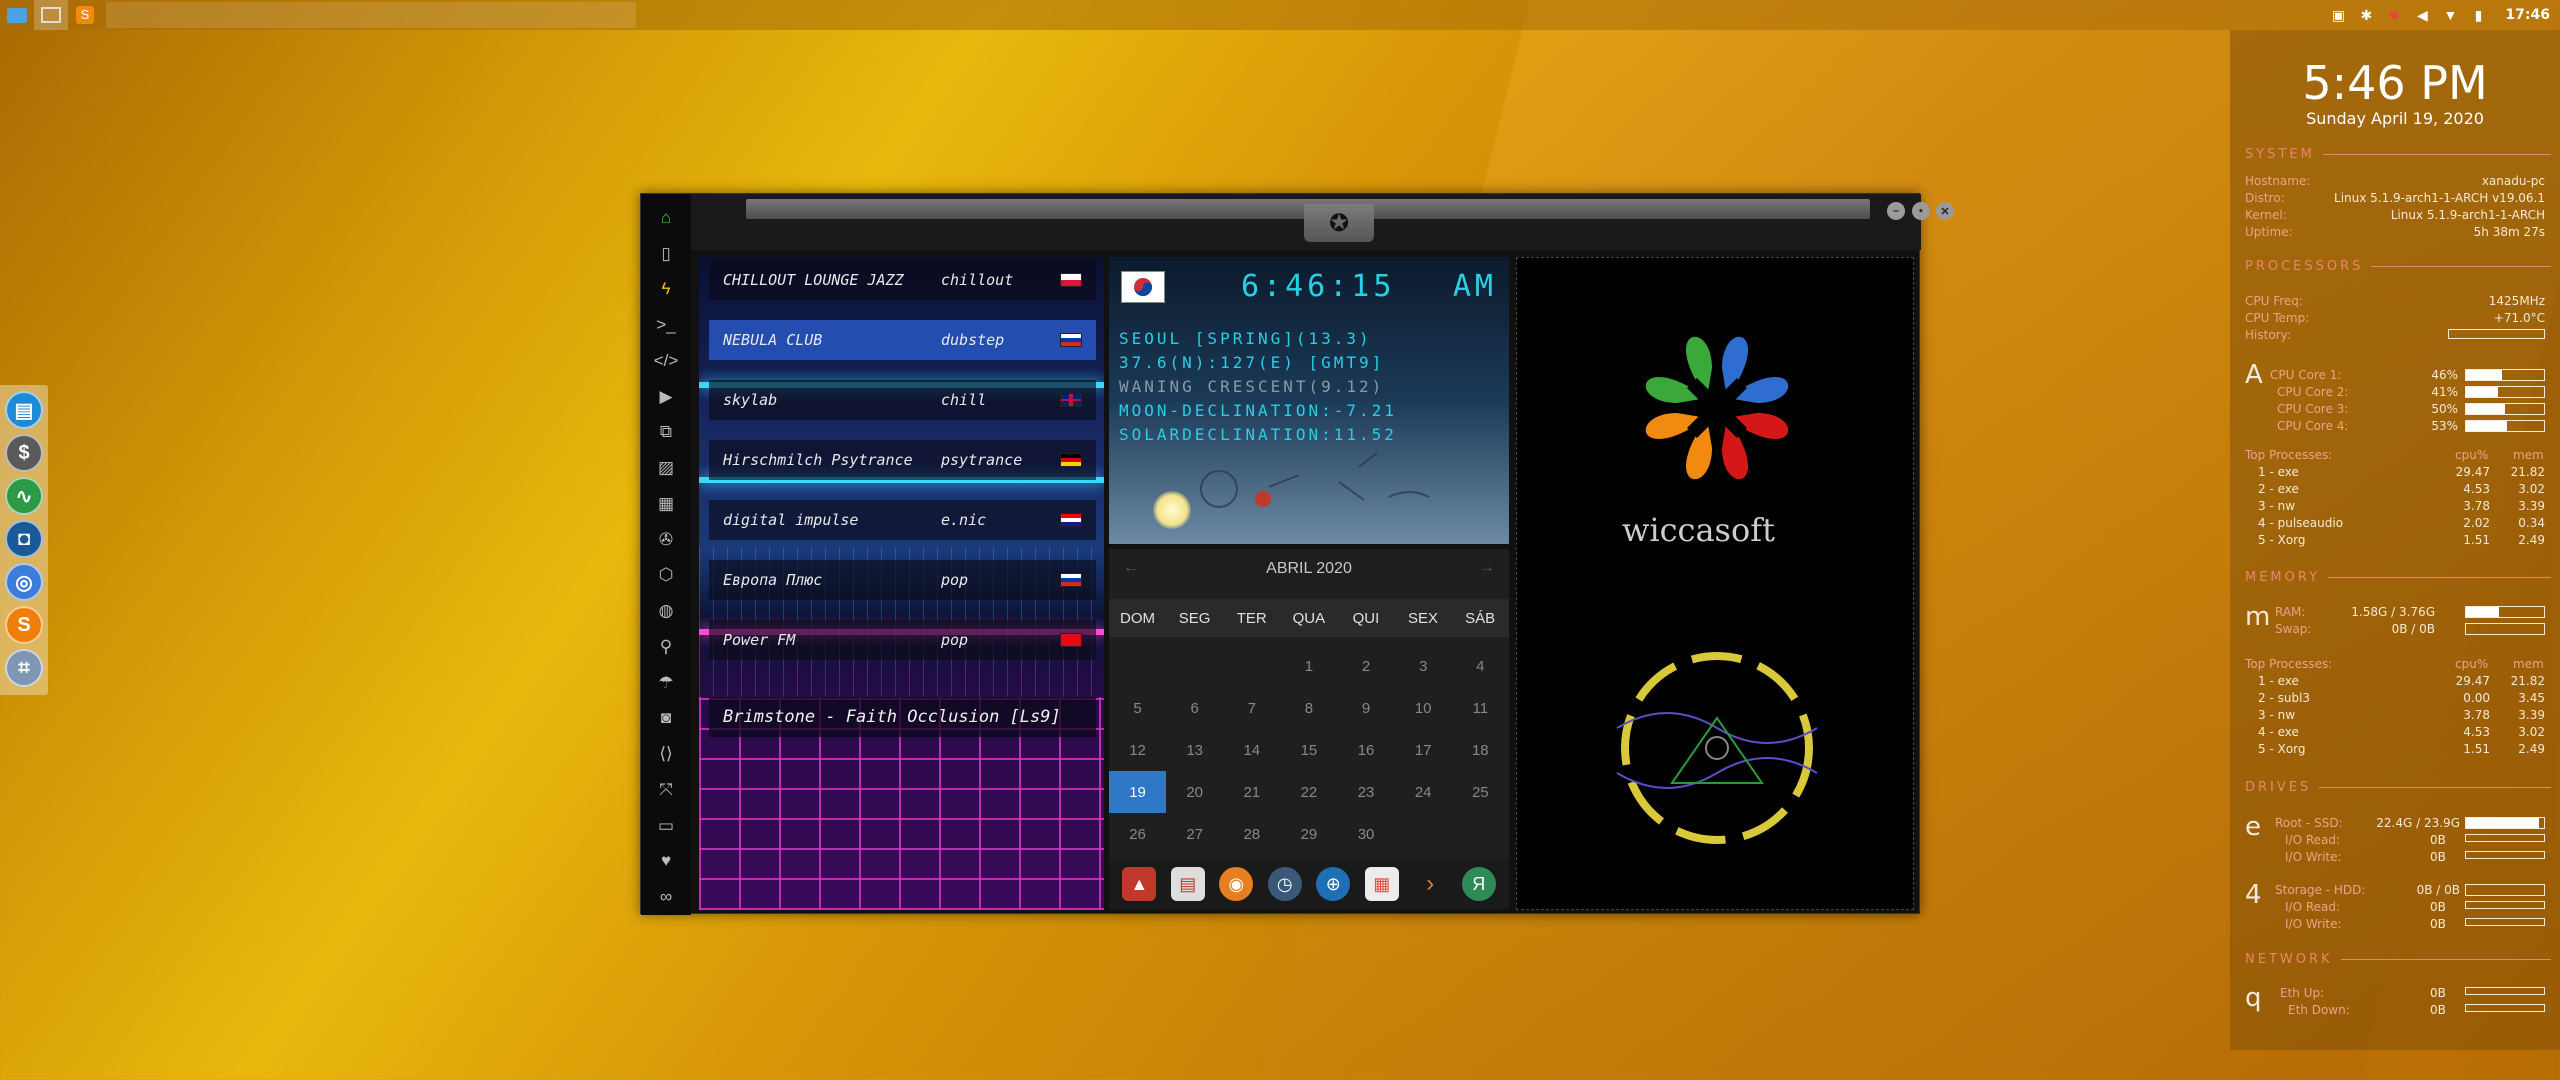  I want to click on calendar-day: 2, so click(1366, 666).